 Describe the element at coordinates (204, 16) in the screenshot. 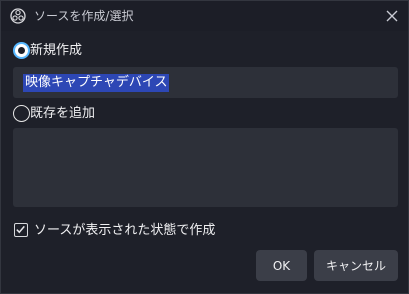

I see `title-bar: ソースを作成/選択` at that location.